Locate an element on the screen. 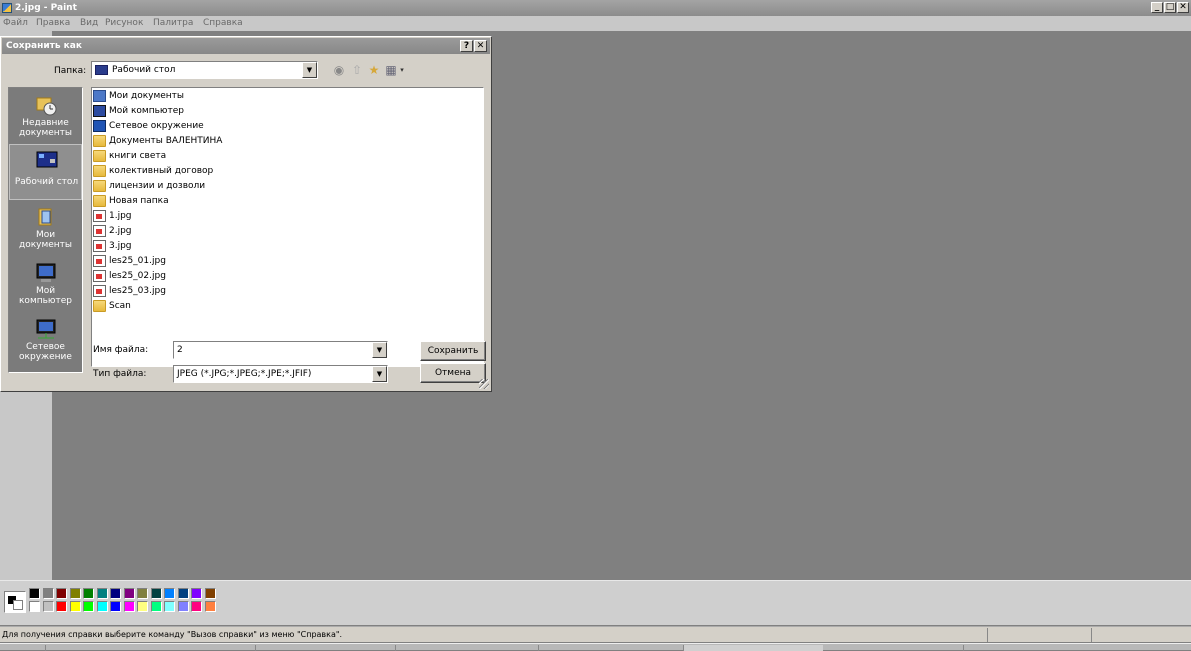 The image size is (1191, 651). filename-input: 2 ▼ is located at coordinates (280, 350).